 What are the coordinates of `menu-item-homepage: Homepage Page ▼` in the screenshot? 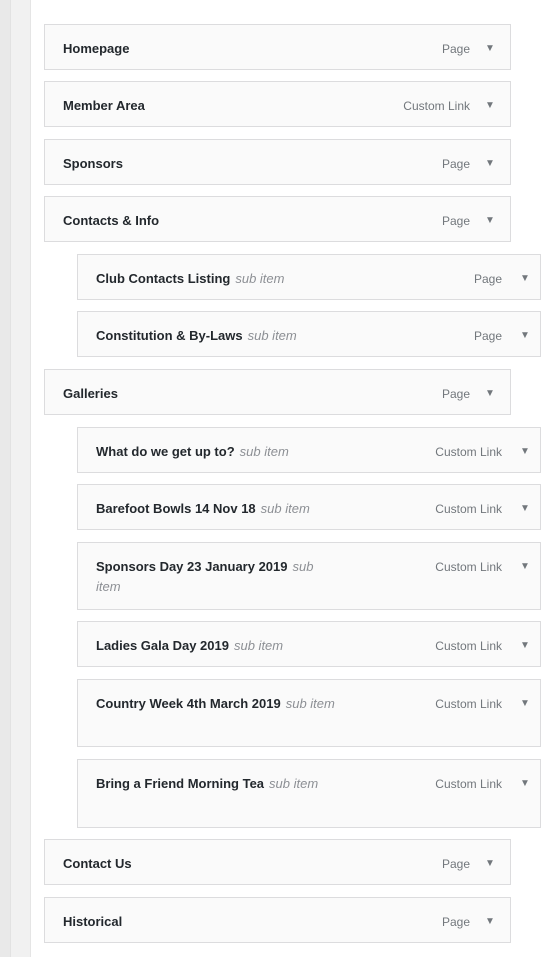 It's located at (277, 47).